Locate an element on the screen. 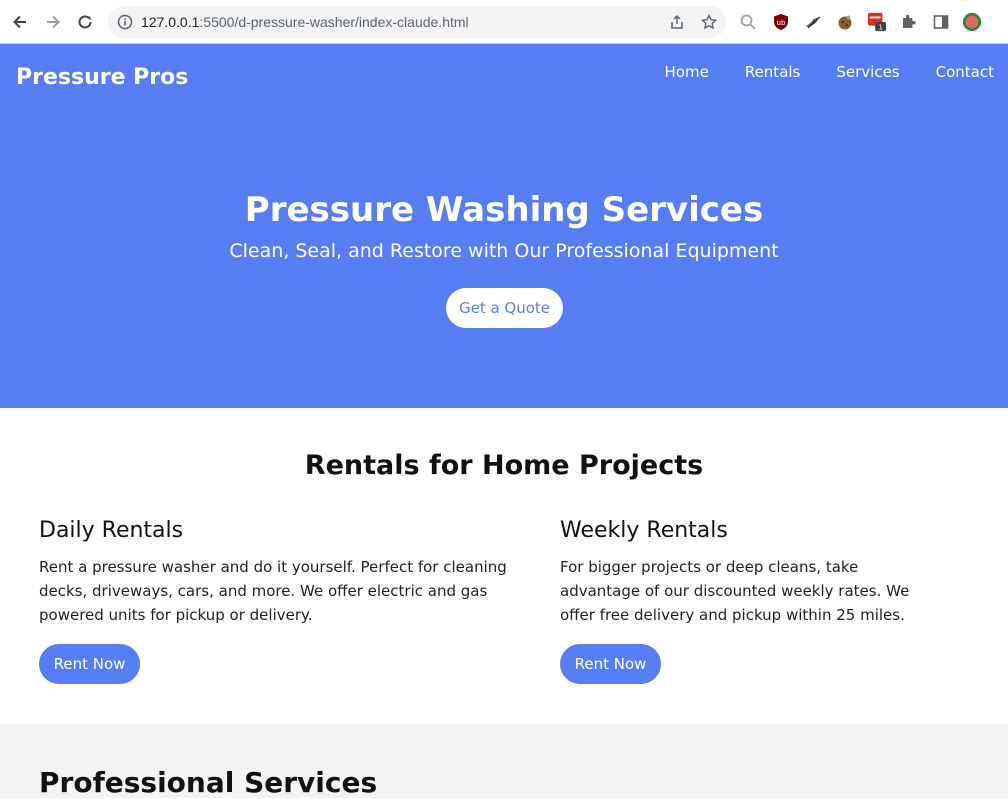 This screenshot has width=1008, height=799. card-title: Daily Rentals is located at coordinates (111, 530).